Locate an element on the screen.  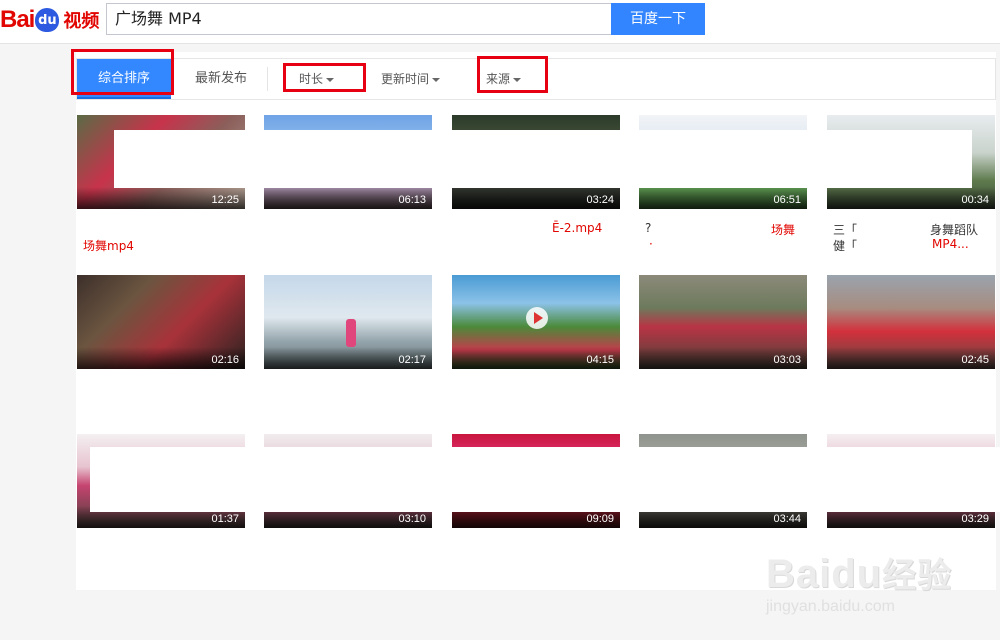
video-title-part: ? is located at coordinates (648, 228).